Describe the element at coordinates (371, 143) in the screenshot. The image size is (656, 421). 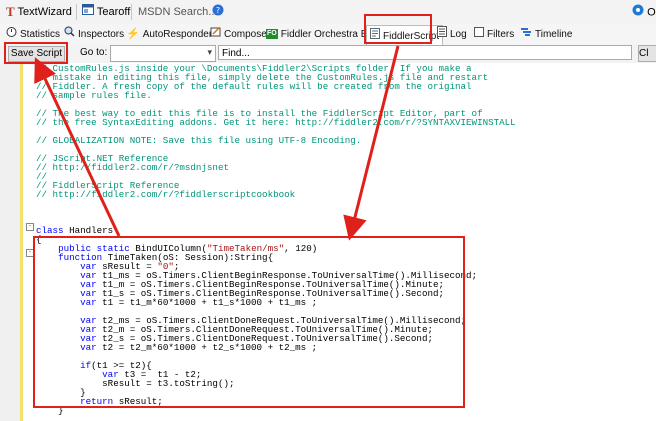
I see `arrow-to-code-block` at that location.